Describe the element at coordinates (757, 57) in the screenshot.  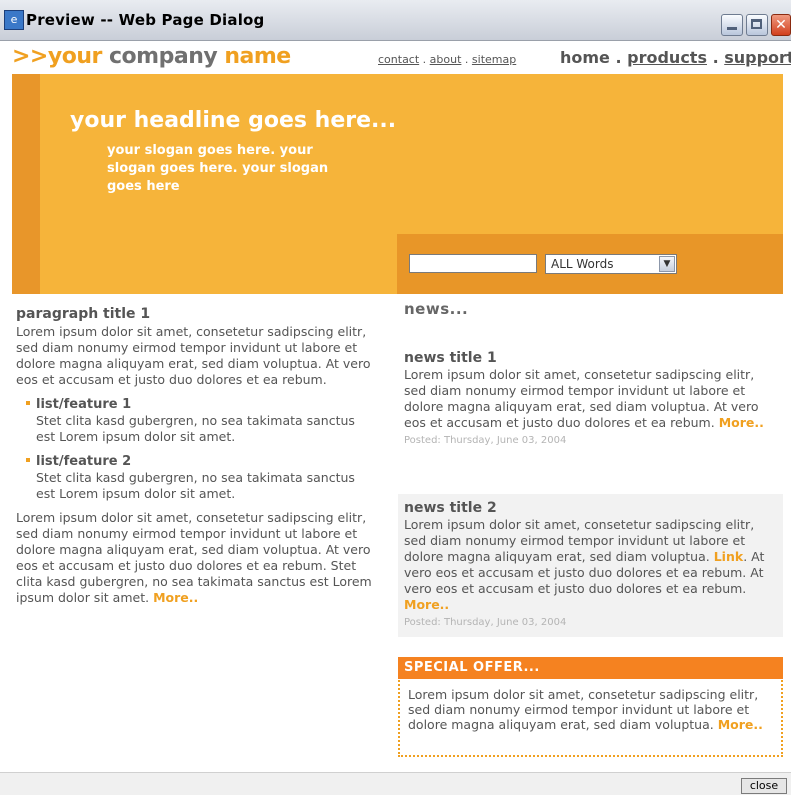
I see `nav-support: support` at that location.